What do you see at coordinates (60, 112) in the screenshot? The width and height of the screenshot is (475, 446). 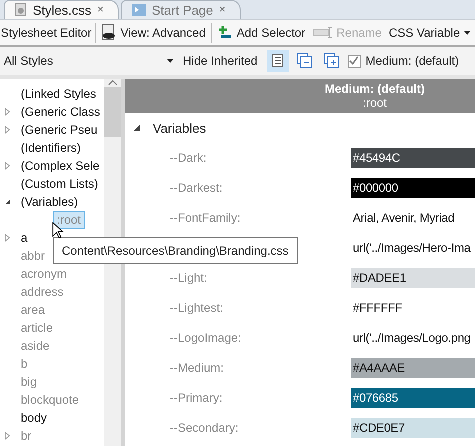 I see `tree-item: (Generic Class` at bounding box center [60, 112].